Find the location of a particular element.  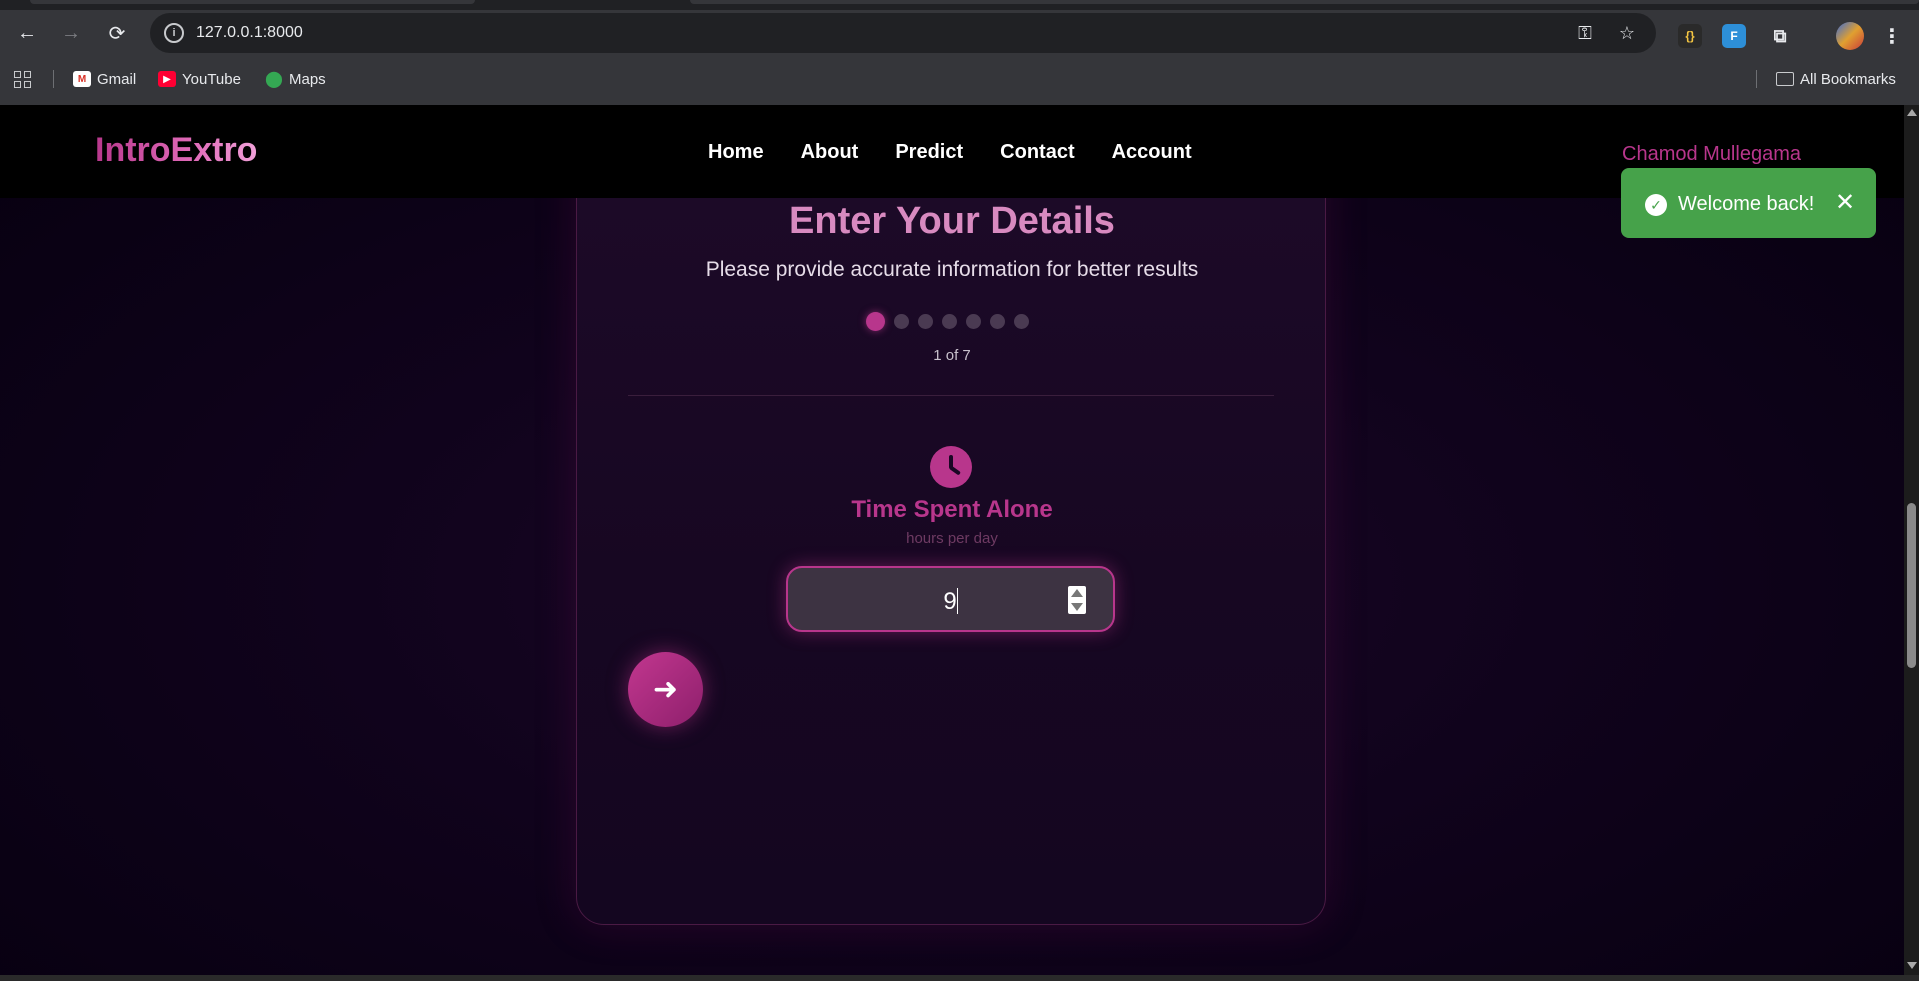

form-divider is located at coordinates (951, 395).